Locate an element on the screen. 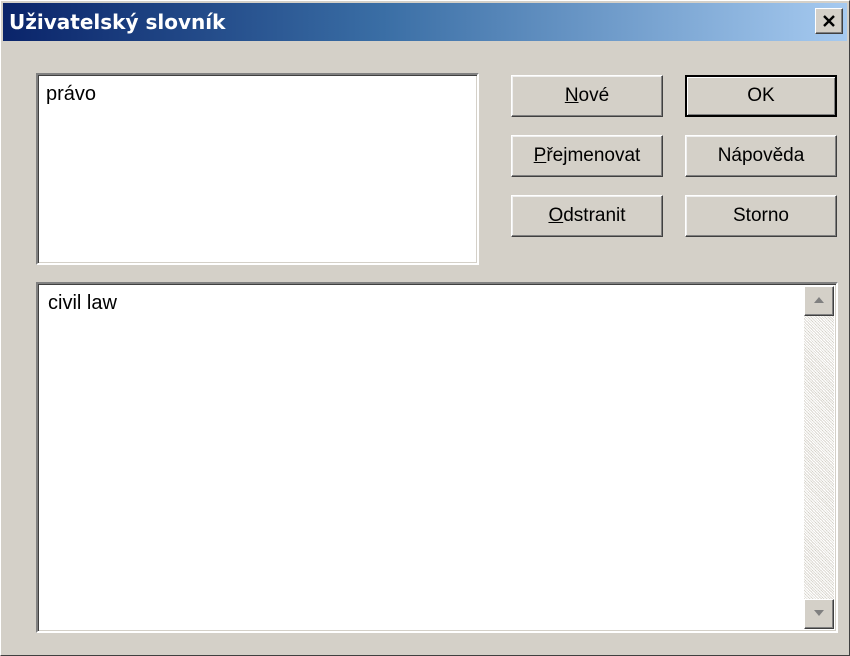 The image size is (850, 656). rename-button: Přejmenovat is located at coordinates (587, 156).